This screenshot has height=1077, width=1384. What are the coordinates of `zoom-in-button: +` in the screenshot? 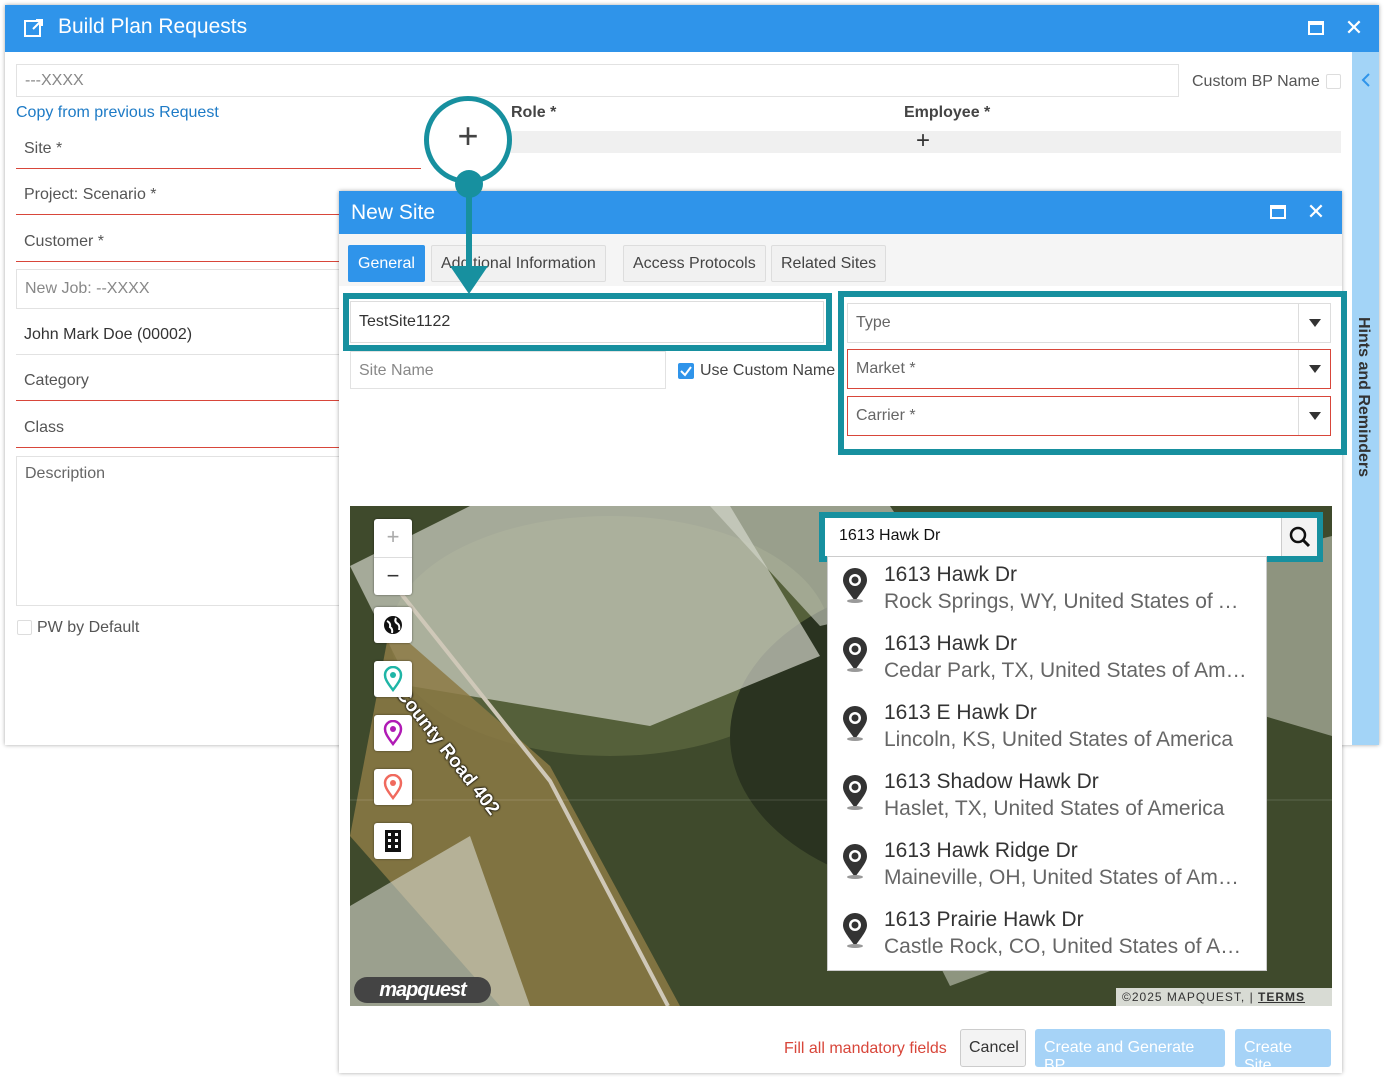 It's located at (393, 538).